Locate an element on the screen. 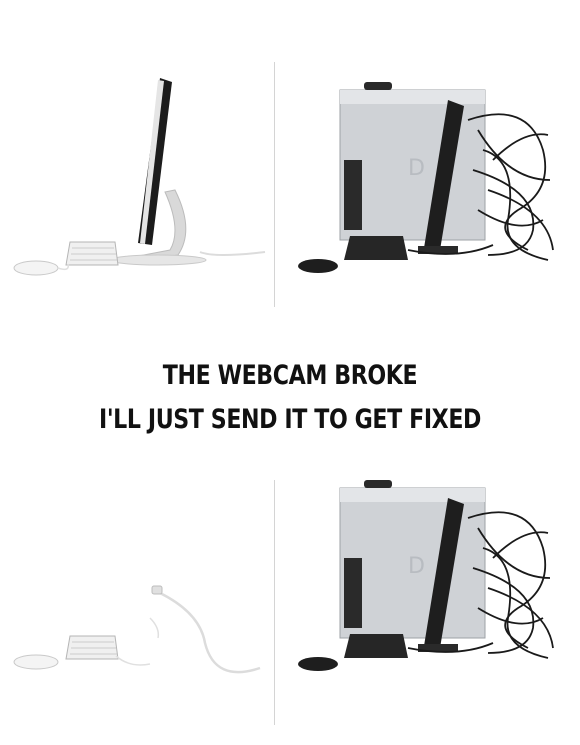  bottom-panel-divider is located at coordinates (274, 602).